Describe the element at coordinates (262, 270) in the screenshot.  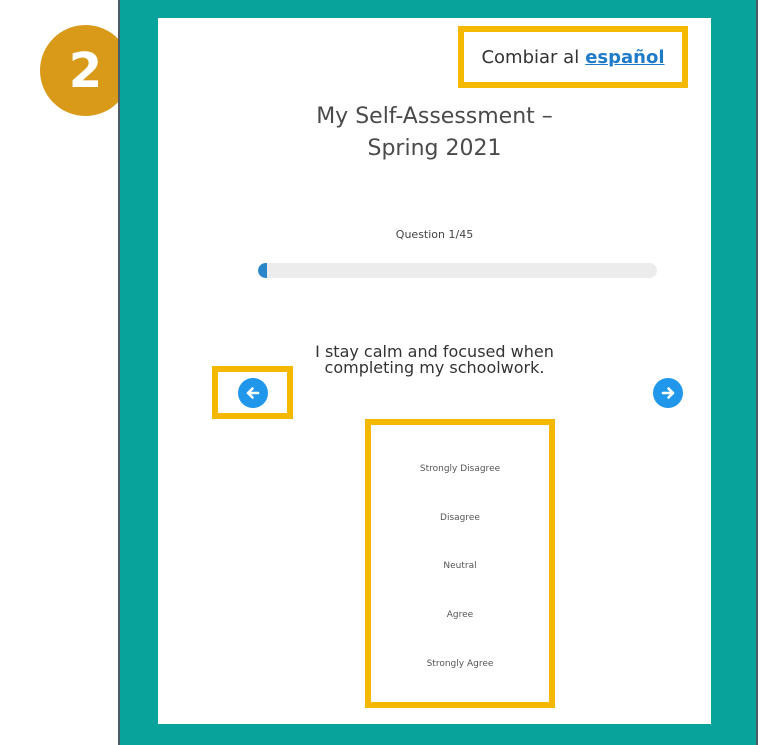
I see `progress-bar-fill` at that location.